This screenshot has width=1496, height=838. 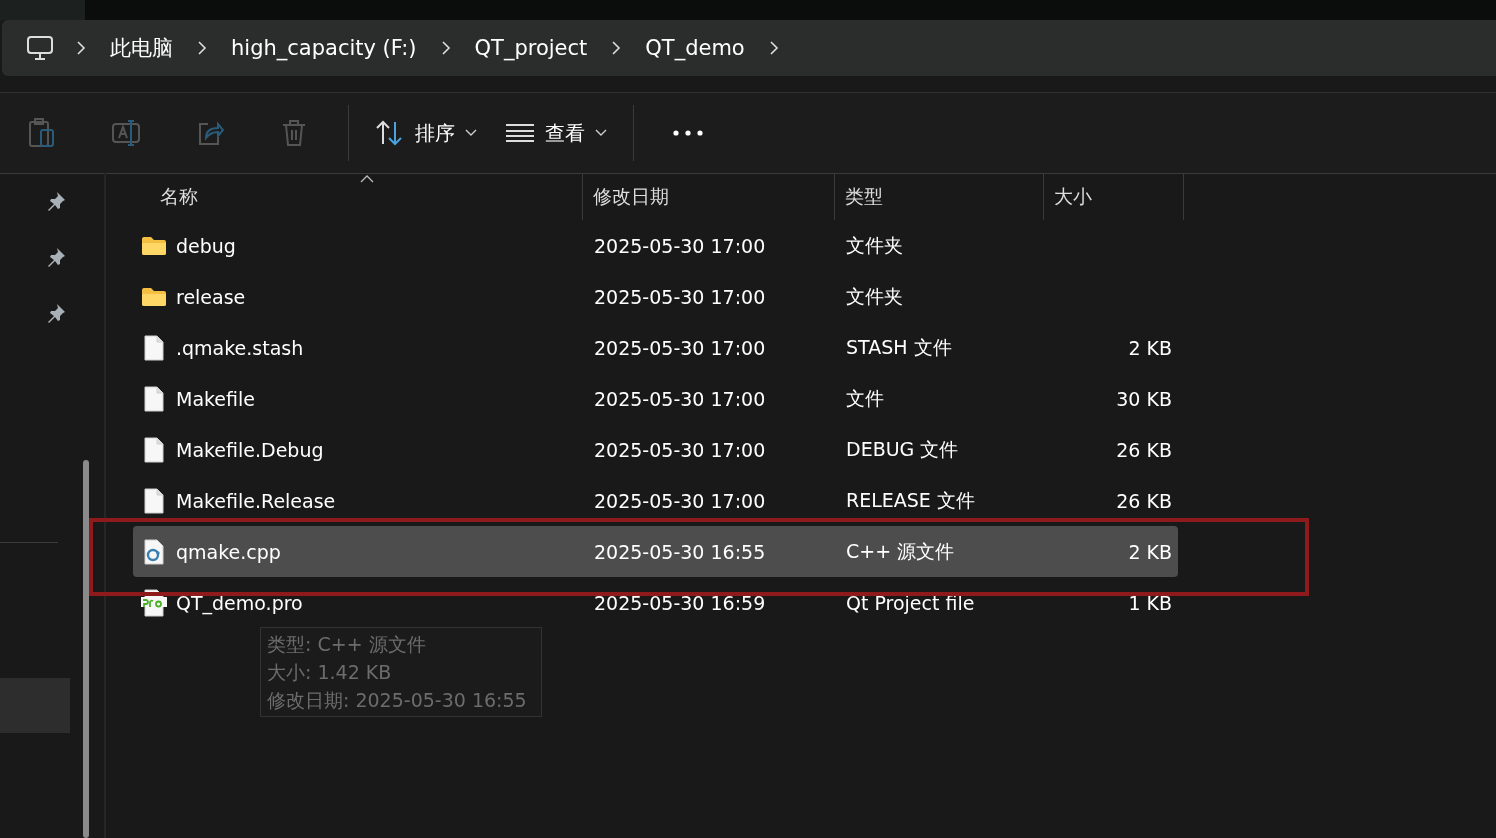 I want to click on view-button: 查看, so click(x=556, y=133).